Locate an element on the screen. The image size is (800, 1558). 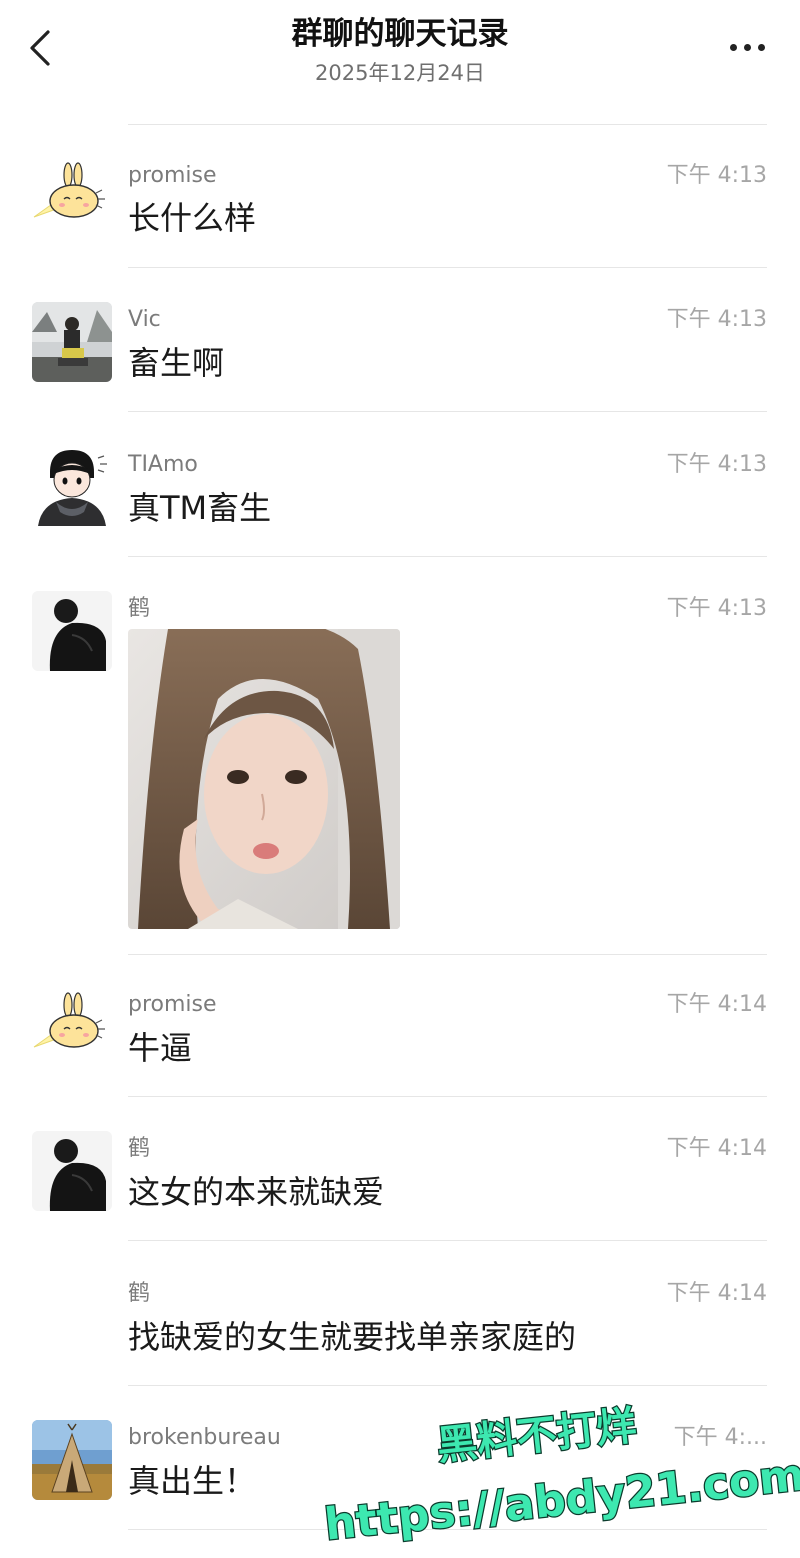
message-text: 这女的本来就缺爱 is located at coordinates (256, 1192).